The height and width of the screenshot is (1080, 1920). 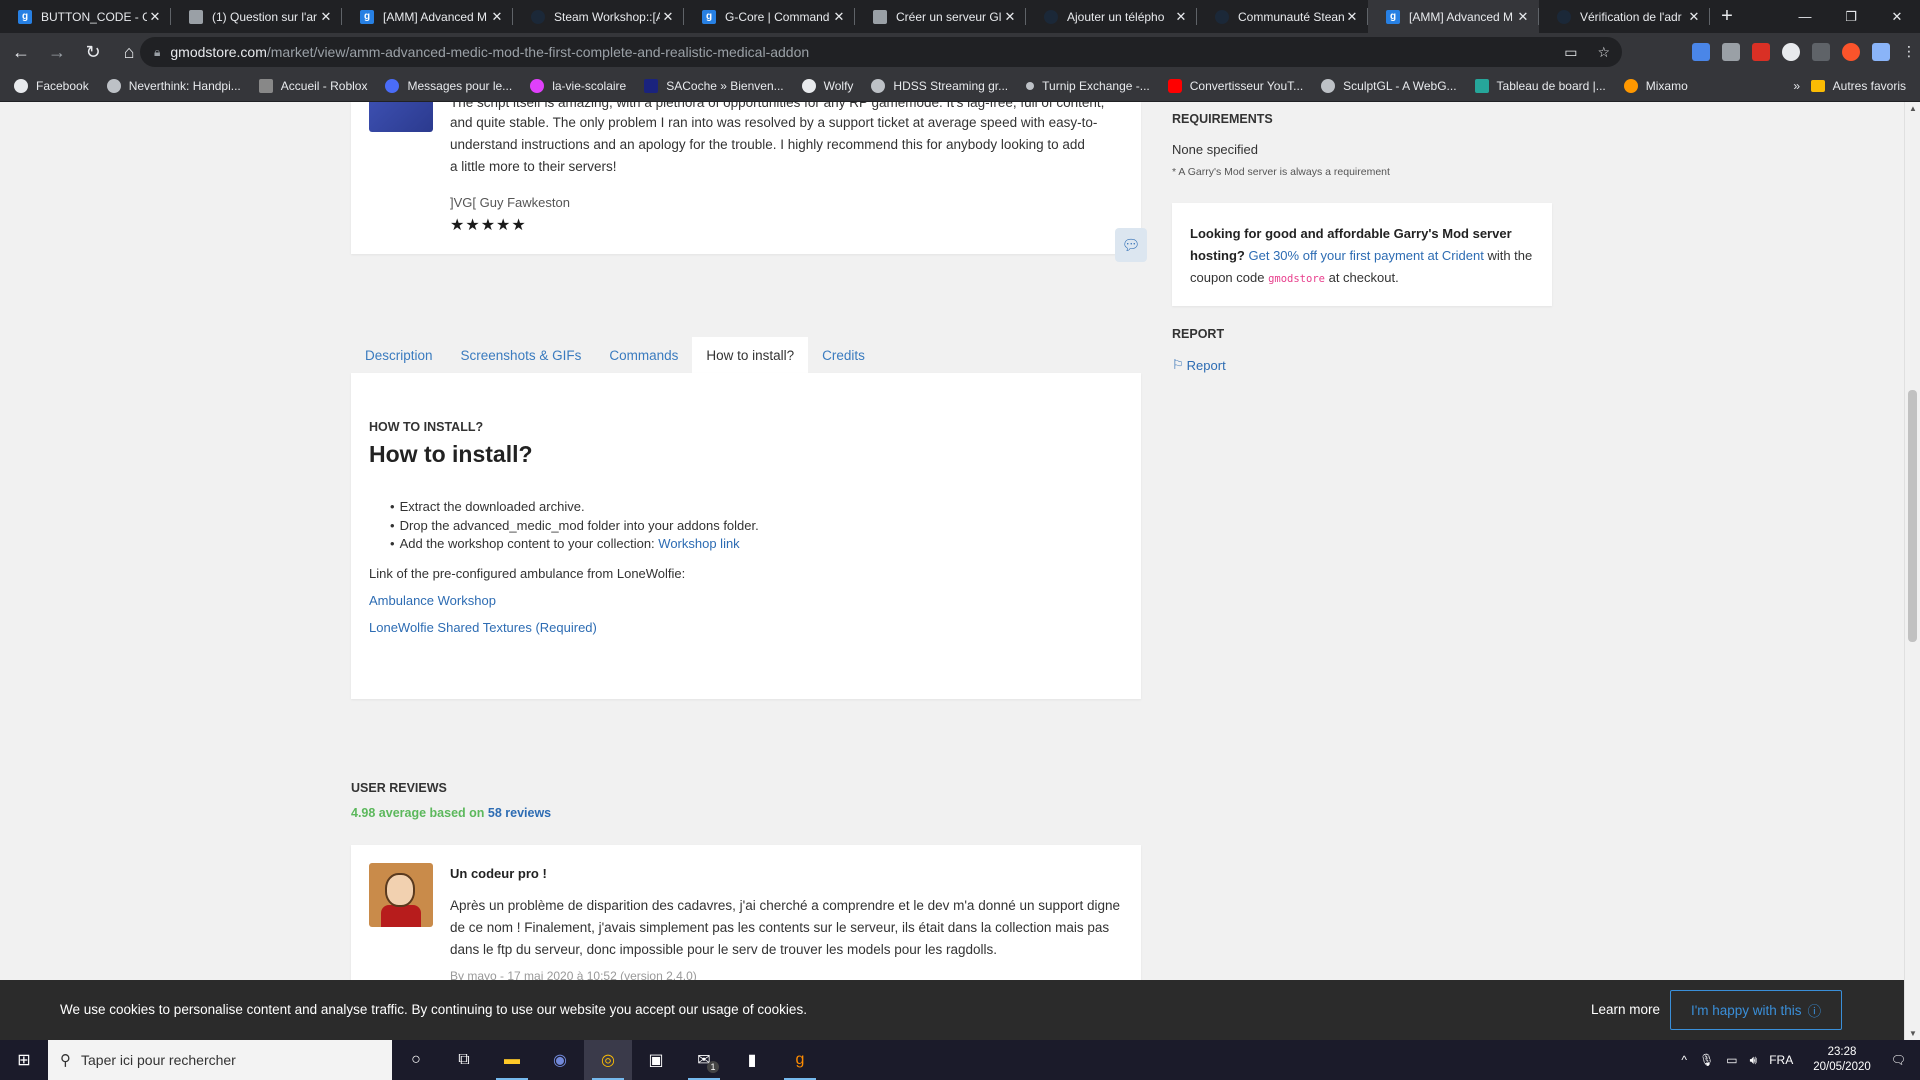 What do you see at coordinates (1791, 52) in the screenshot?
I see `circle-extension-icon` at bounding box center [1791, 52].